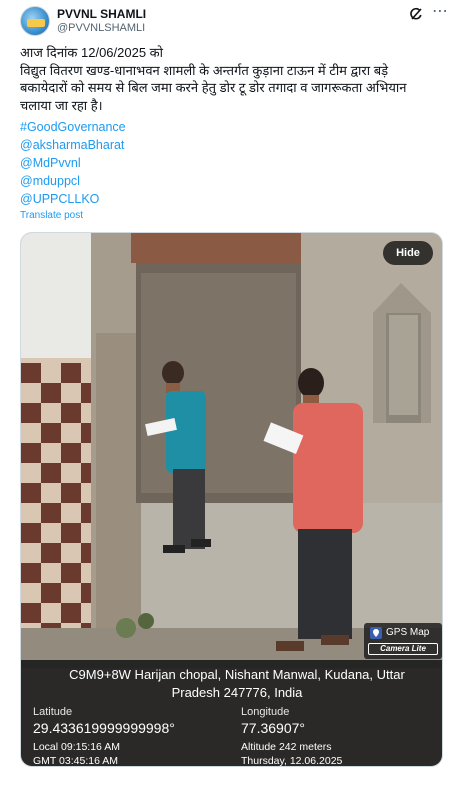 This screenshot has width=457, height=798. What do you see at coordinates (51, 215) in the screenshot?
I see `translate-post-link: Translate post` at bounding box center [51, 215].